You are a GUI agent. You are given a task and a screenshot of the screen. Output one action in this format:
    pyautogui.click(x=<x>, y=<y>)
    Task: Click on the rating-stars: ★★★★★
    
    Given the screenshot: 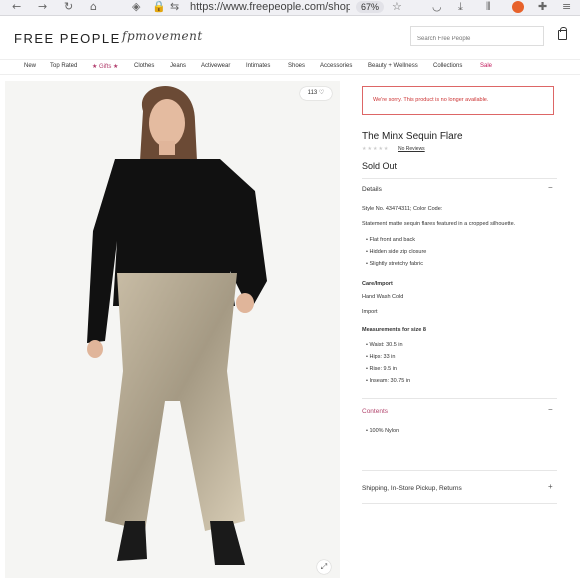 What is the action you would take?
    pyautogui.click(x=376, y=149)
    